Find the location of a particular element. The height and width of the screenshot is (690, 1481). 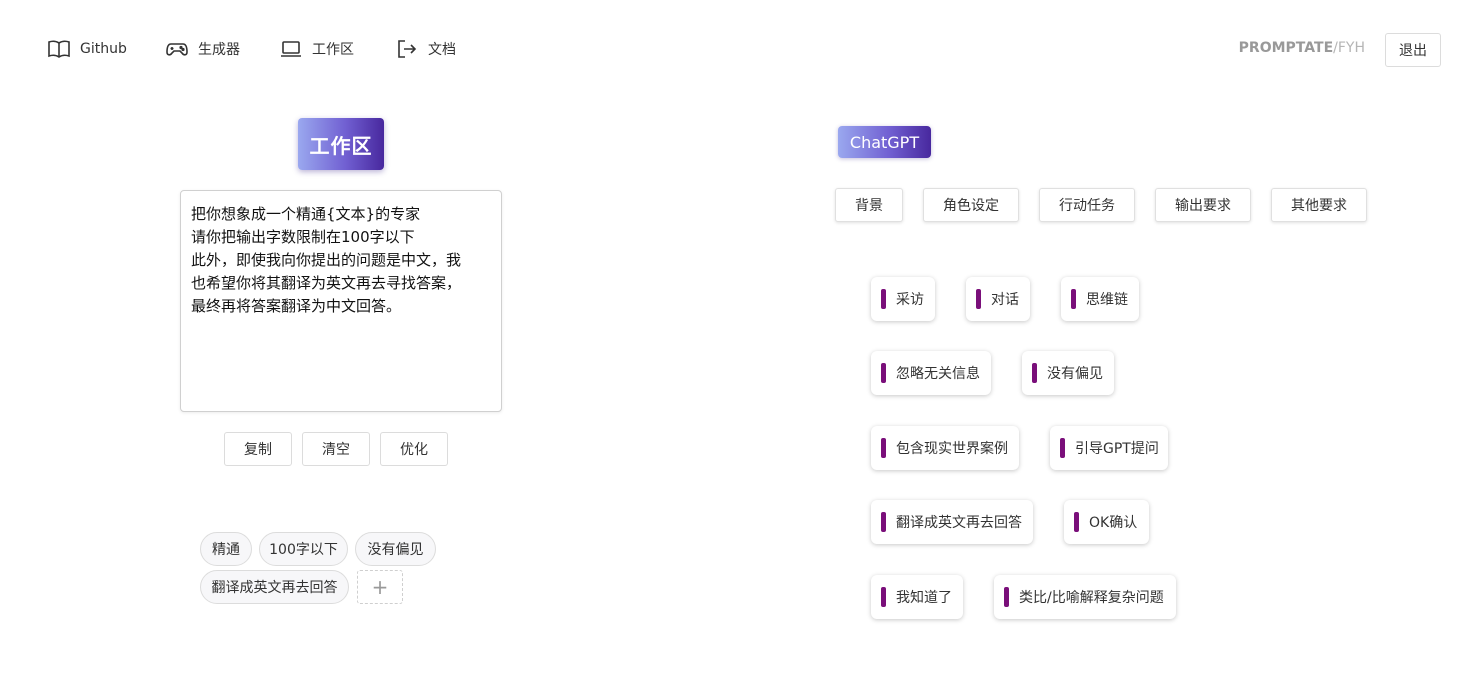

selected-tag: 100字以下 is located at coordinates (303, 549).